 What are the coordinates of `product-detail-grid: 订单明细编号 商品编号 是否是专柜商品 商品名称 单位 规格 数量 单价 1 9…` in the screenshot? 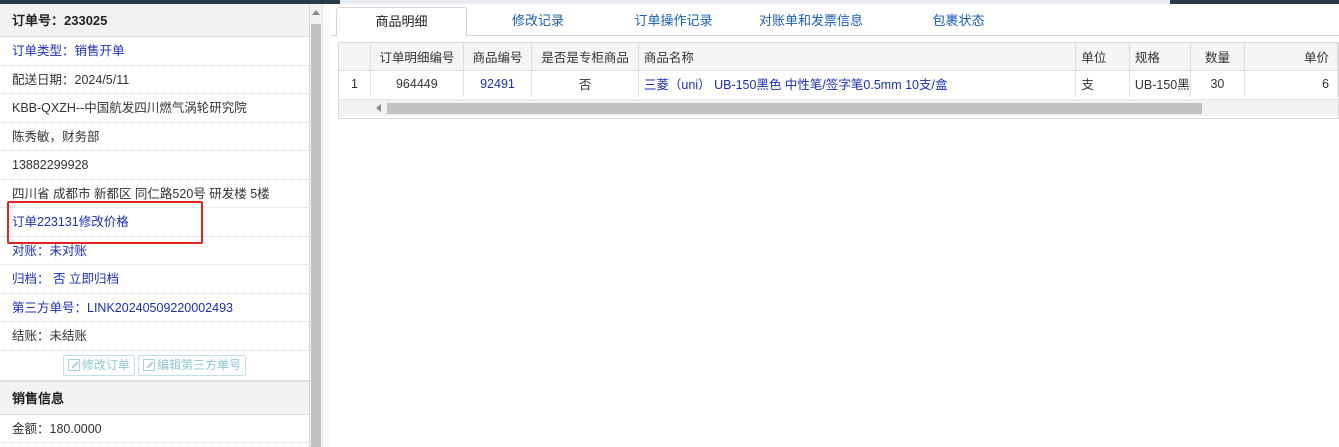 It's located at (838, 80).